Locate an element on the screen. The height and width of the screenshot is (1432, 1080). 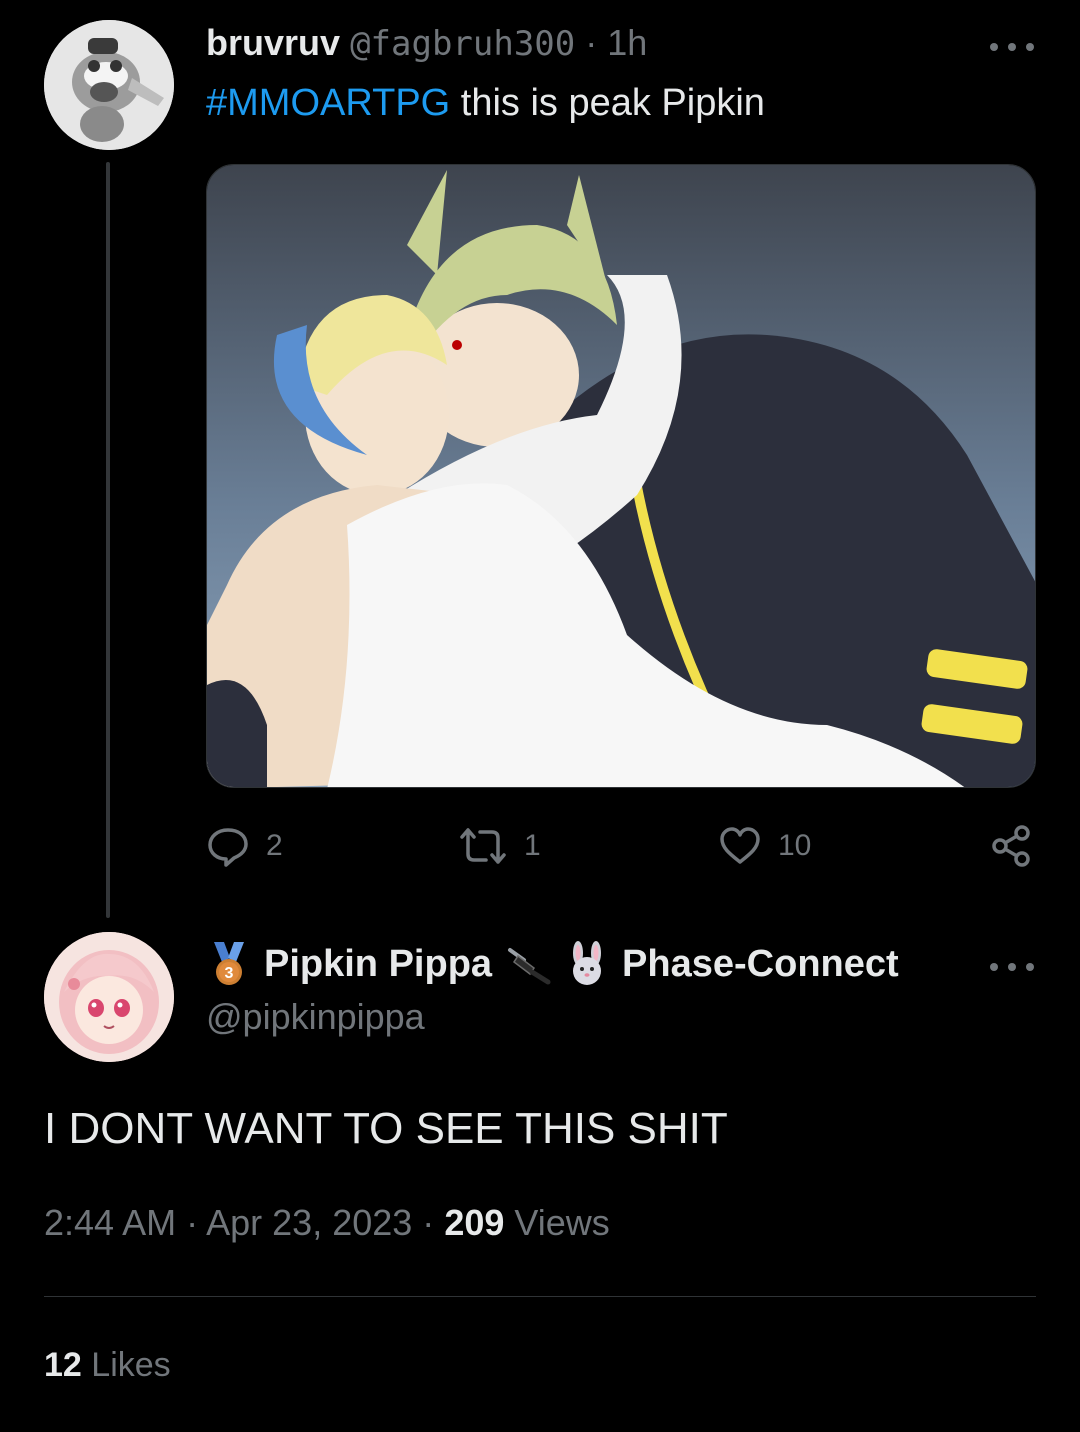
reply-button: 2 is located at coordinates (244, 846).